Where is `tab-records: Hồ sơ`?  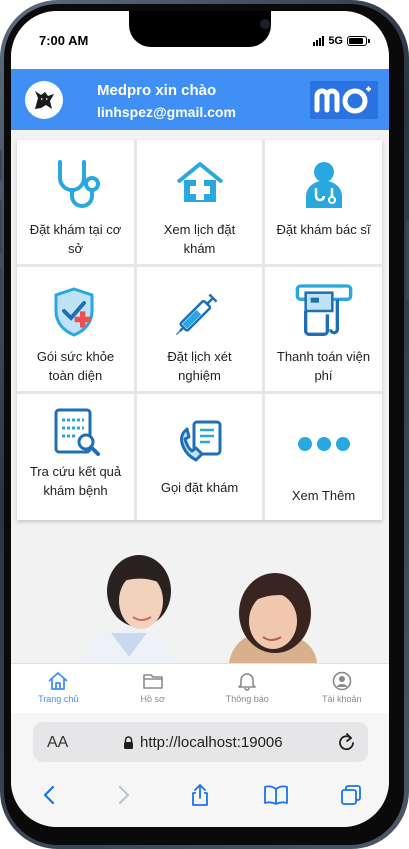
tab-records: Hồ sơ is located at coordinates (153, 688).